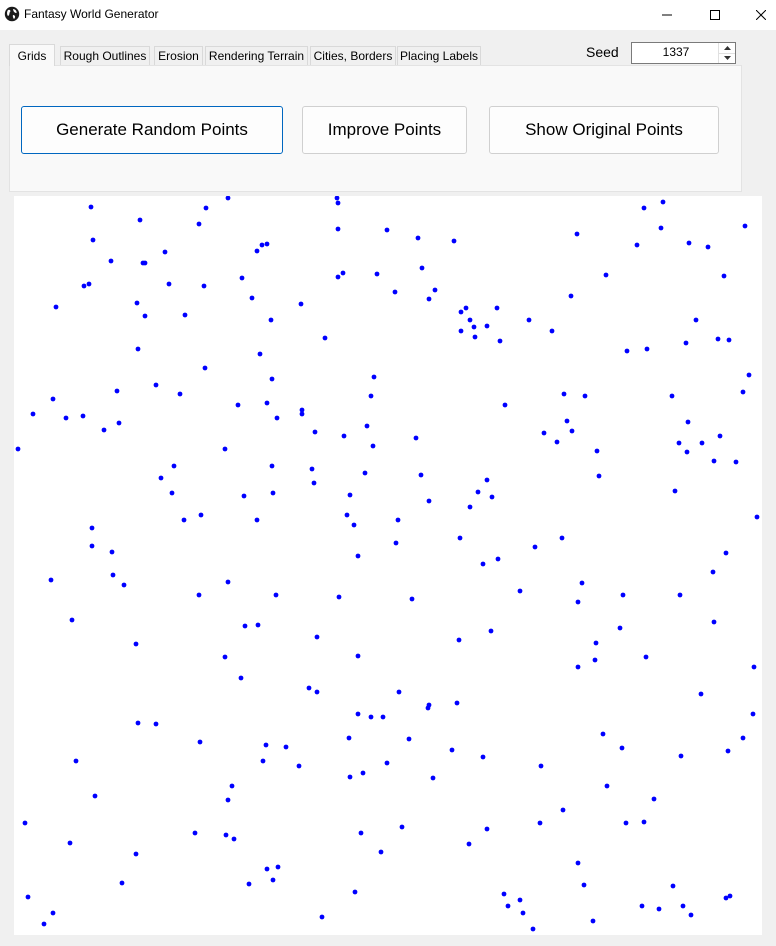  What do you see at coordinates (667, 15) in the screenshot?
I see `minimize-button` at bounding box center [667, 15].